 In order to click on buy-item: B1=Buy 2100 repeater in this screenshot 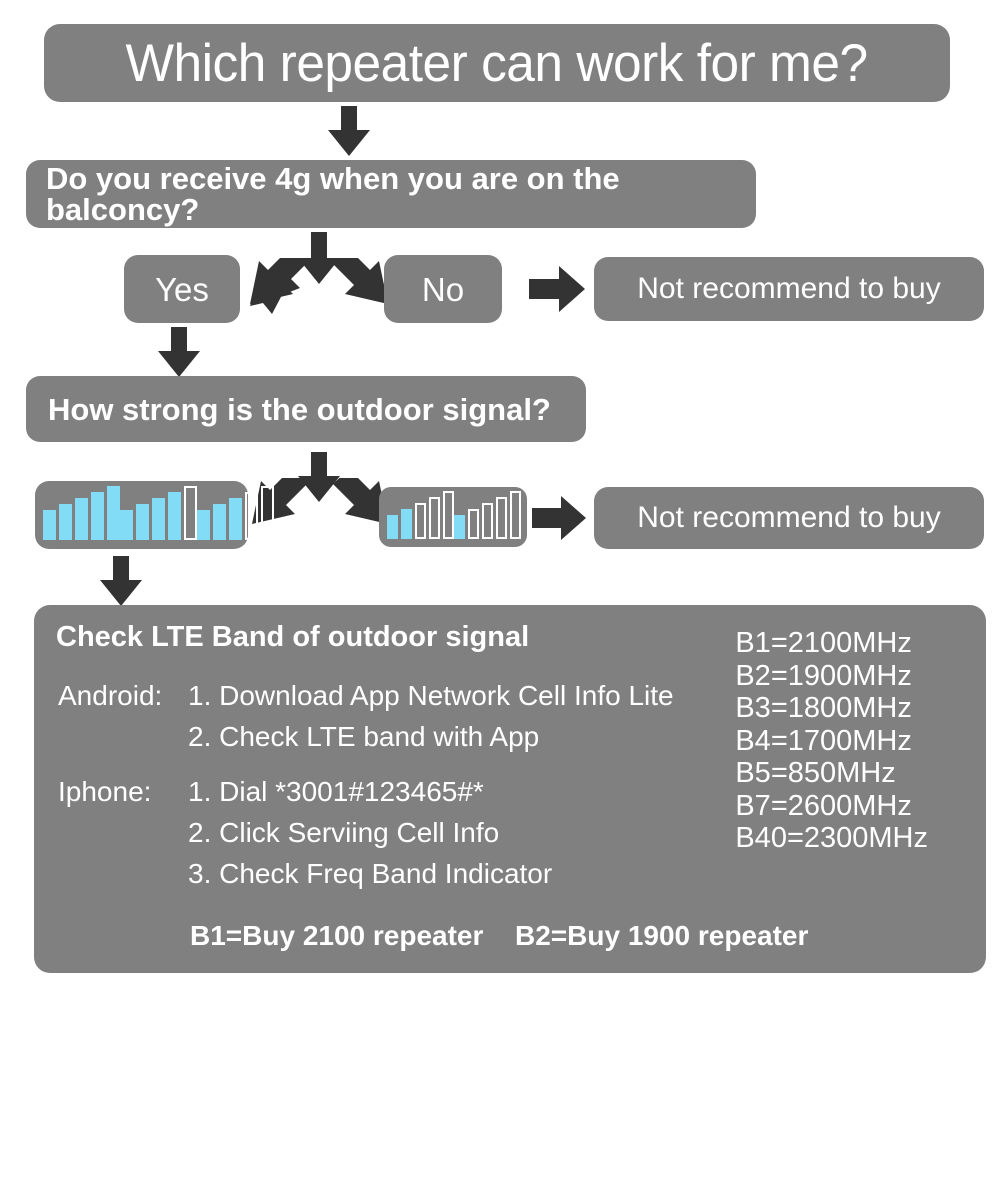, I will do `click(337, 935)`.